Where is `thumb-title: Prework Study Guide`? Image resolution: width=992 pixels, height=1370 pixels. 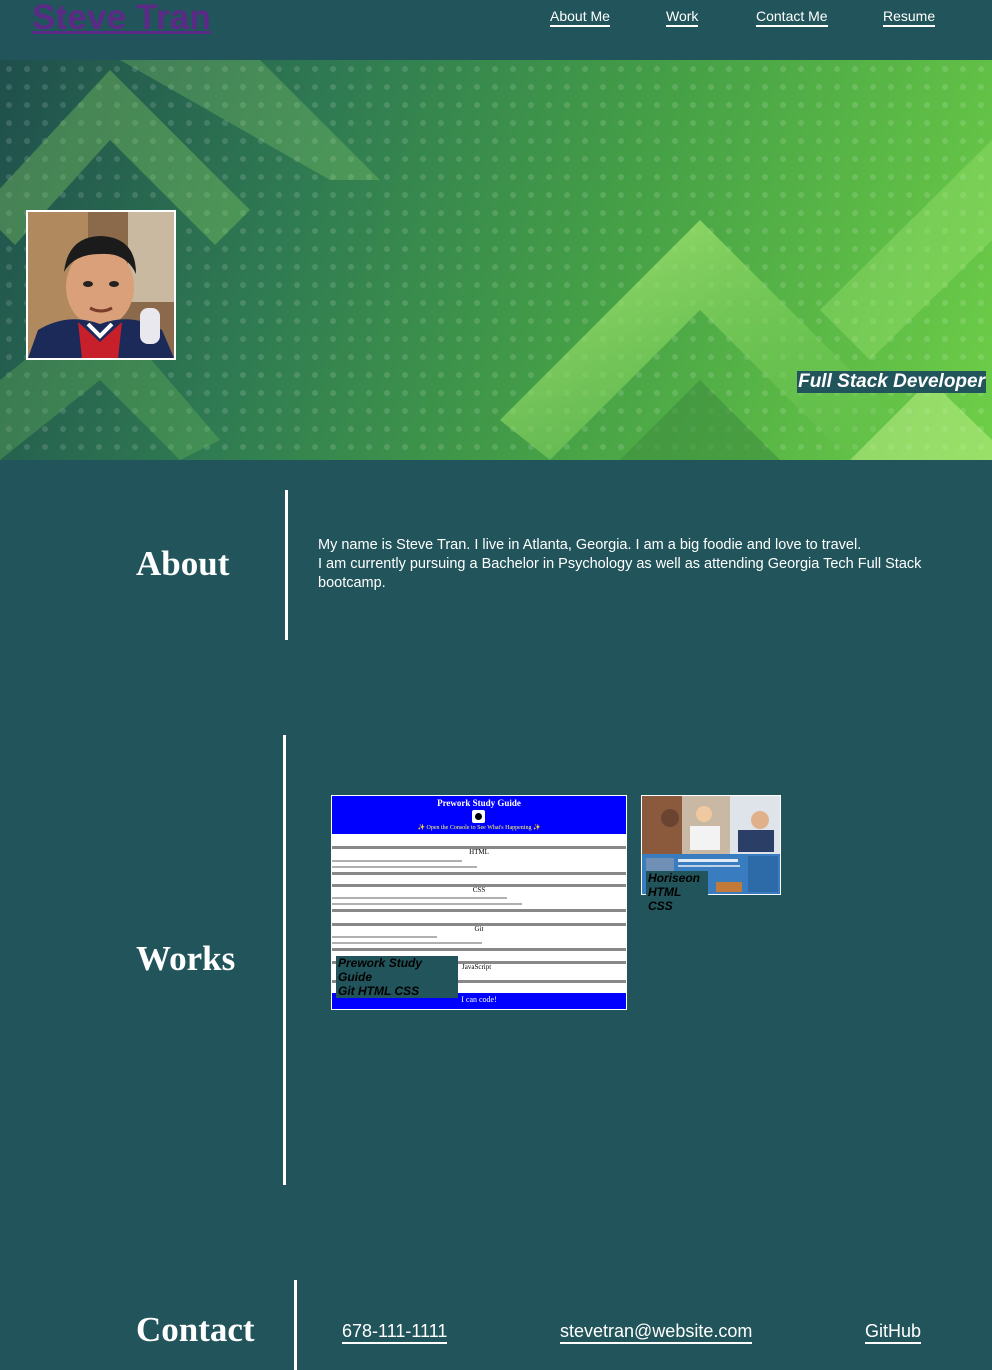
thumb-title: Prework Study Guide is located at coordinates (479, 803).